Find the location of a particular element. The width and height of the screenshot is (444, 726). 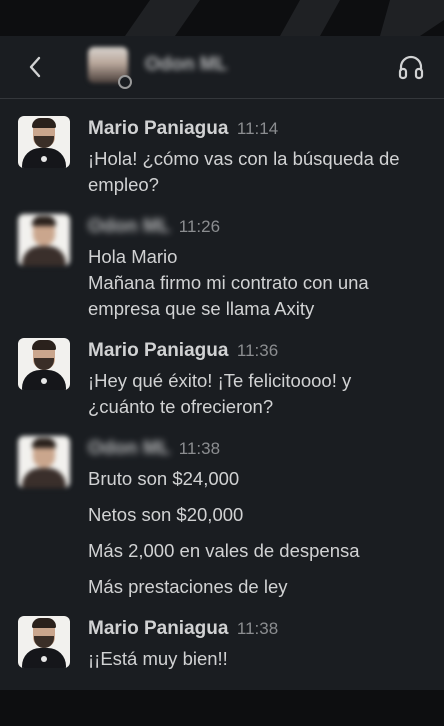

message-time: 11:36 is located at coordinates (257, 350).